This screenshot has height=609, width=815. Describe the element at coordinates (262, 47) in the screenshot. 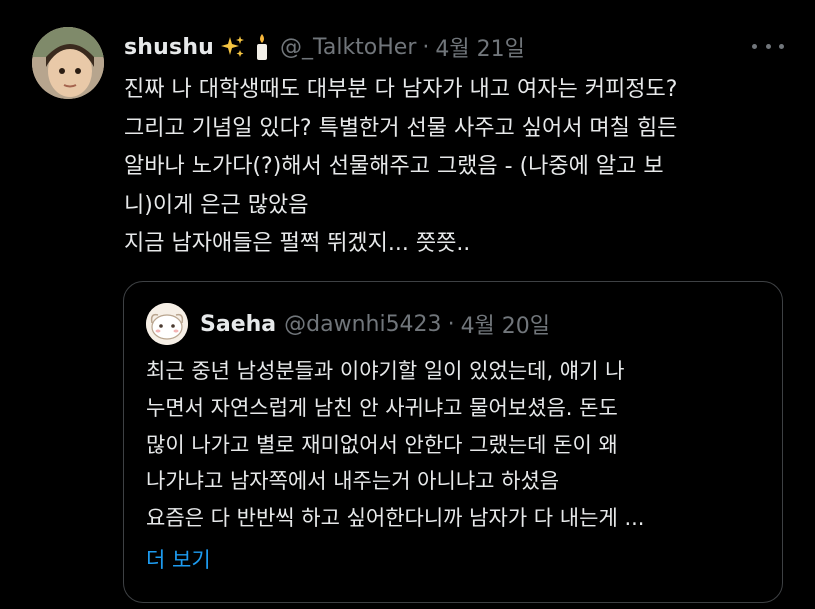

I see `candle-icon` at that location.